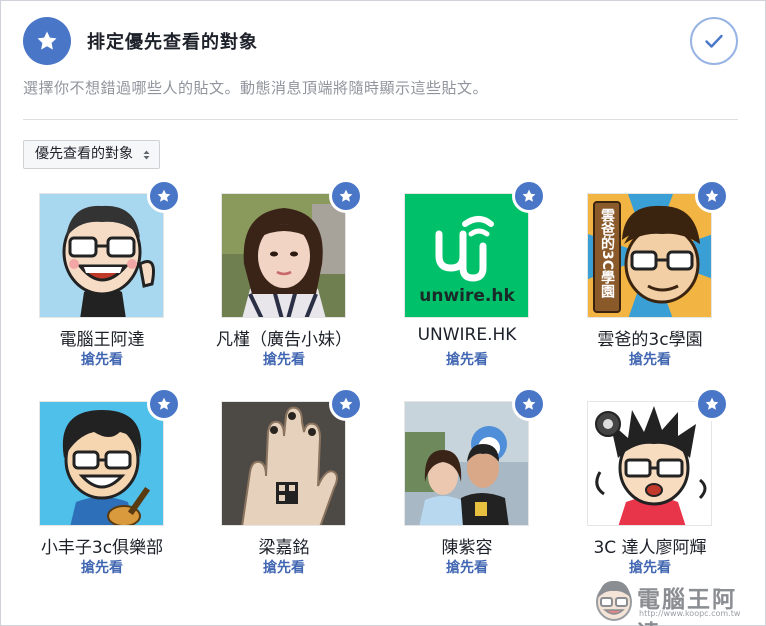  What do you see at coordinates (380, 119) in the screenshot?
I see `divider` at bounding box center [380, 119].